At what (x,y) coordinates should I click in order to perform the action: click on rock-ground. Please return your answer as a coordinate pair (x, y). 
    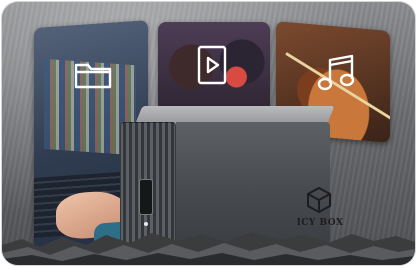
    Looking at the image, I should click on (208, 248).